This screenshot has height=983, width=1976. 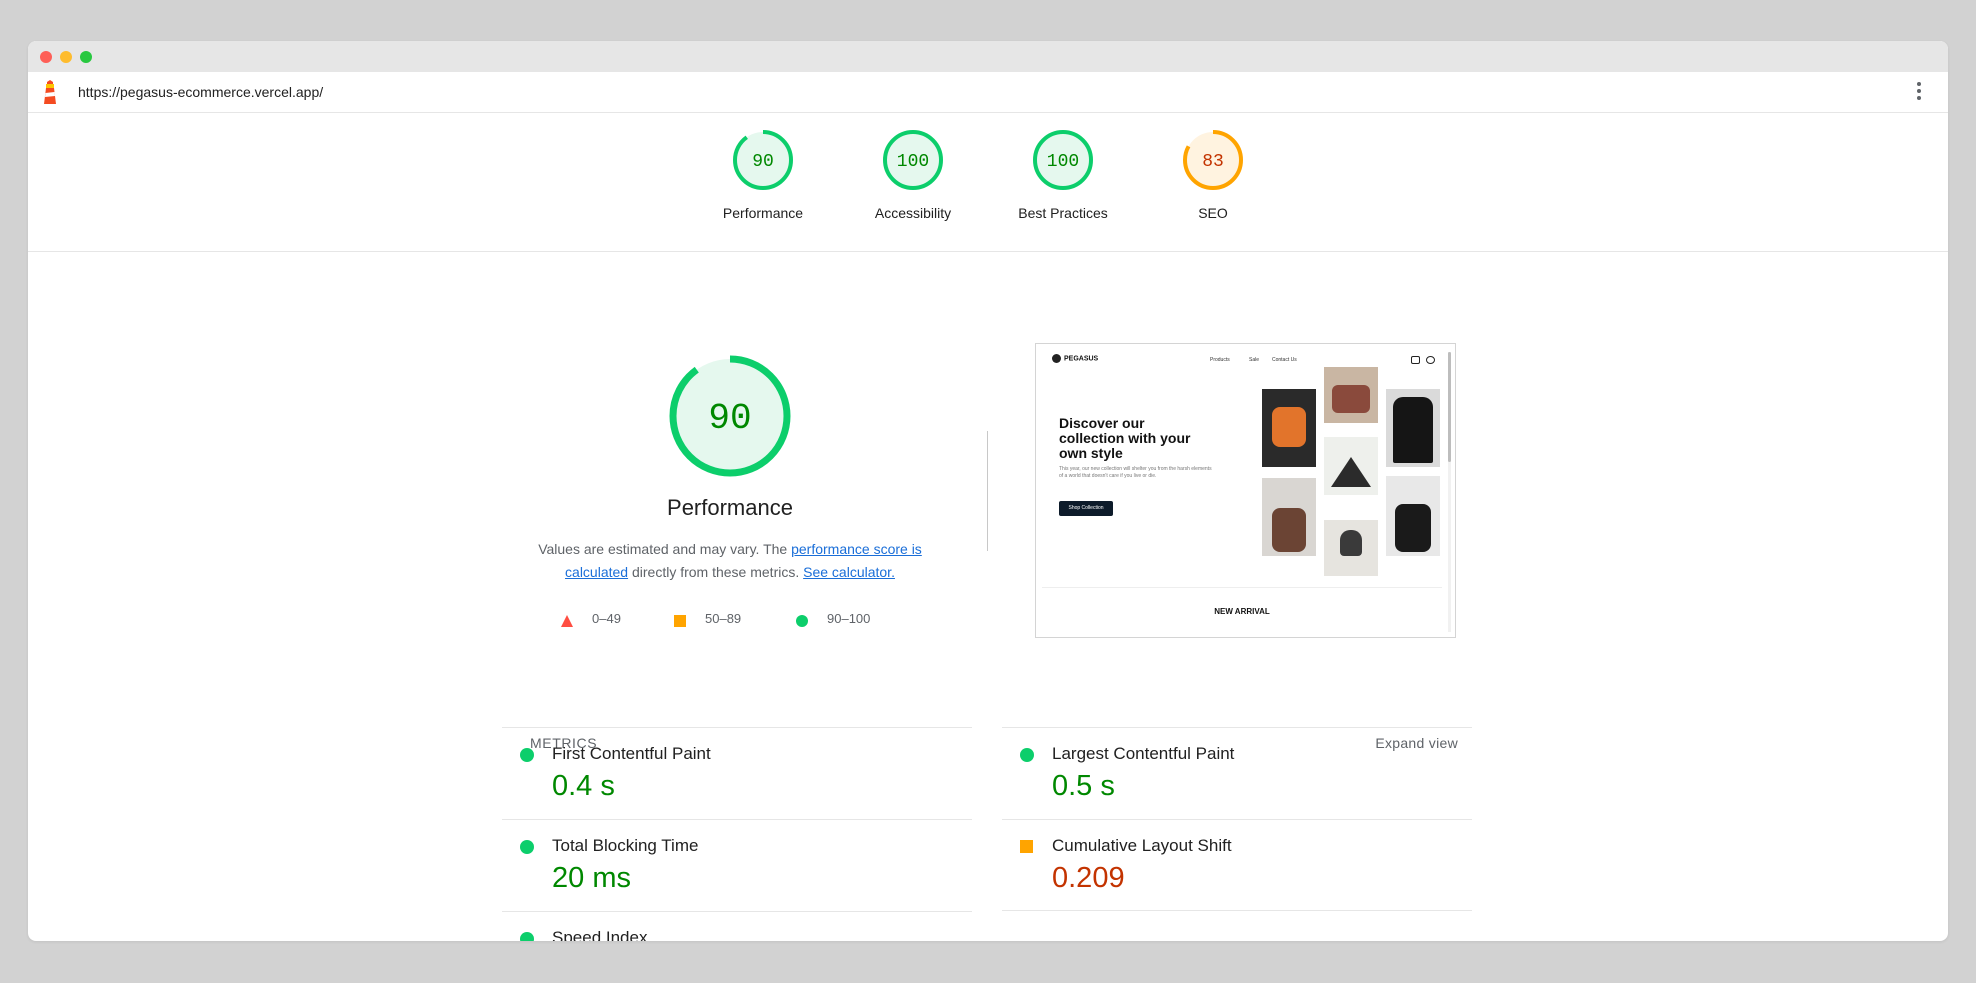 What do you see at coordinates (1220, 360) in the screenshot?
I see `screenshot-nav-products: Products` at bounding box center [1220, 360].